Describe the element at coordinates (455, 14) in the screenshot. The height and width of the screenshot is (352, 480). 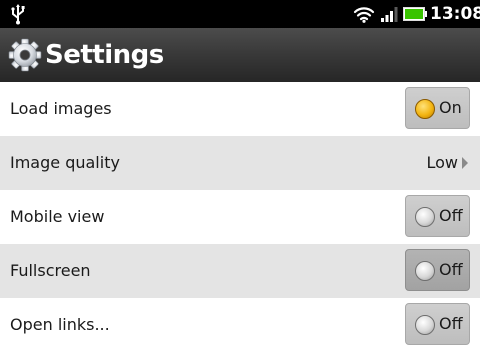
I see `clock: 13:08` at that location.